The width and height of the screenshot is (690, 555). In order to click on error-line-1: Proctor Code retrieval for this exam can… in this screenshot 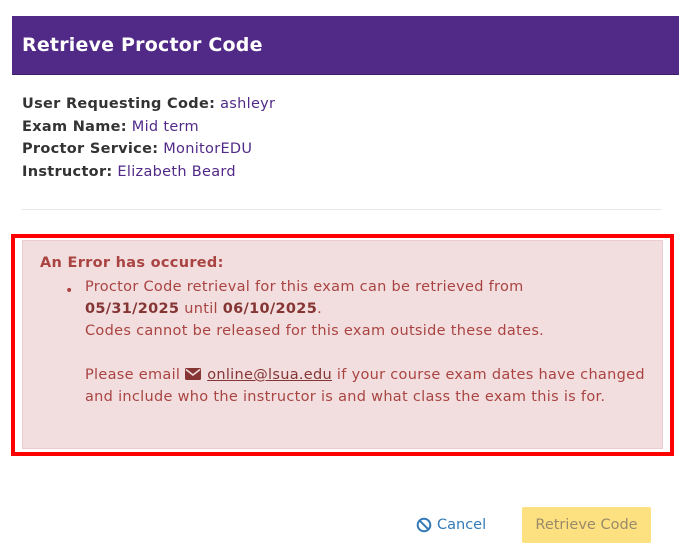, I will do `click(365, 287)`.